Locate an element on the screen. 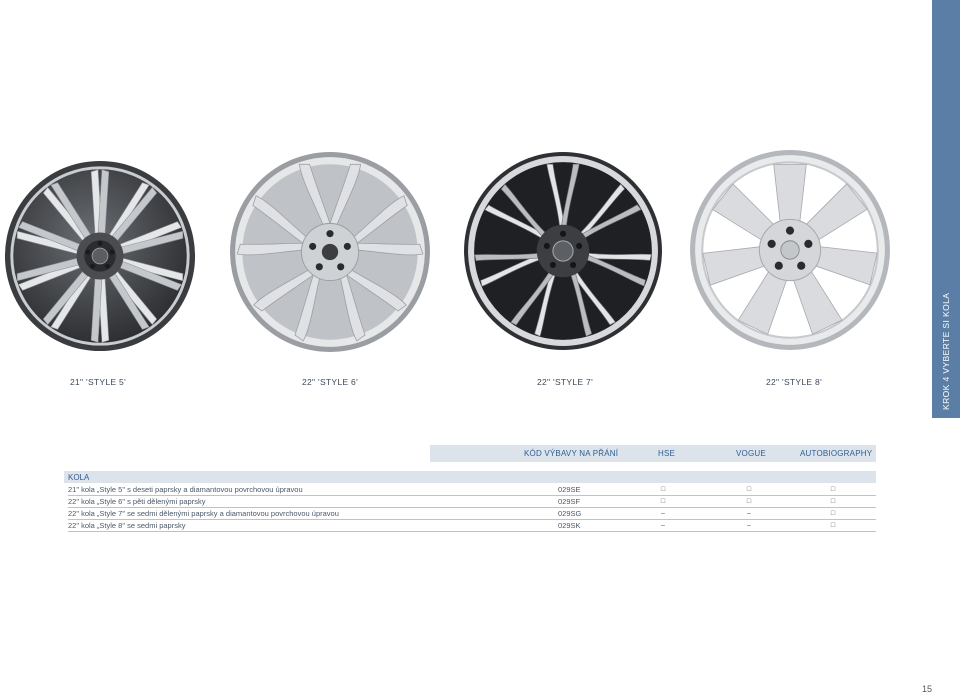 This screenshot has height=698, width=960. wheel-style-7-image is located at coordinates (563, 251).